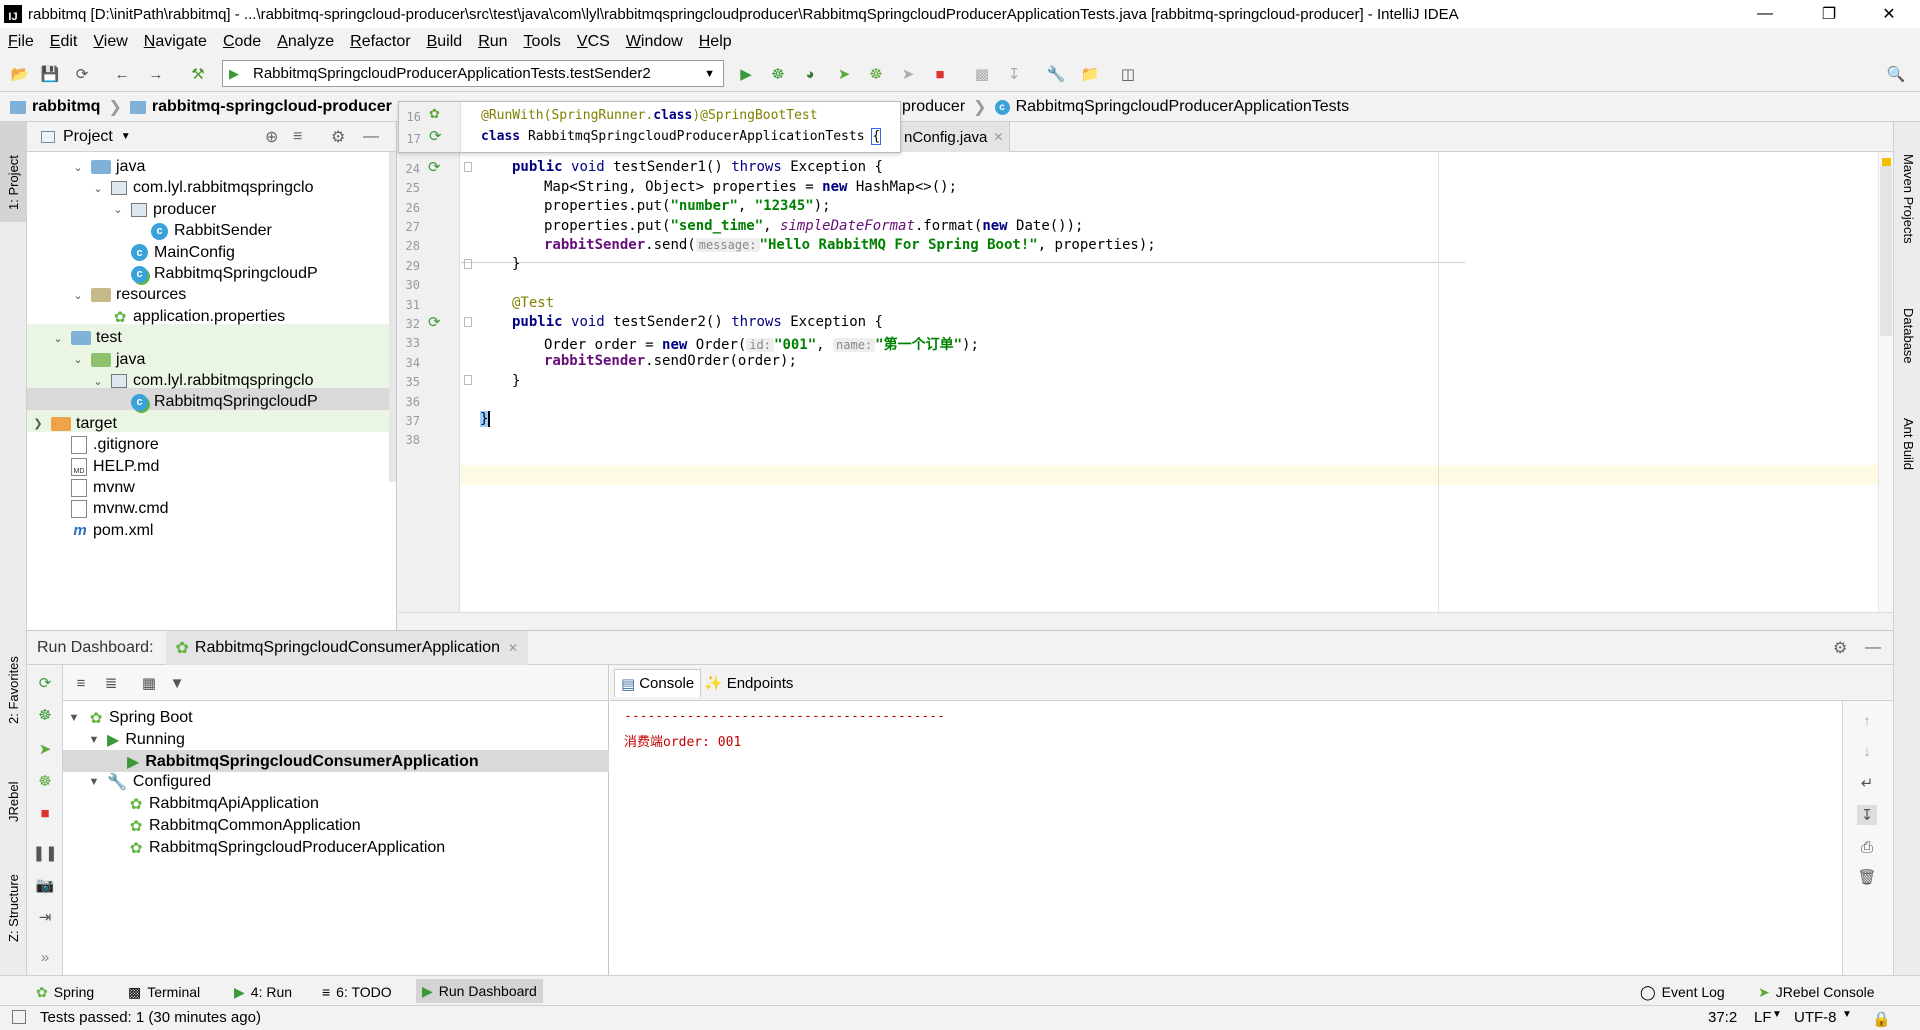 Image resolution: width=1920 pixels, height=1030 pixels. Describe the element at coordinates (21, 42) in the screenshot. I see `menu-file: File` at that location.